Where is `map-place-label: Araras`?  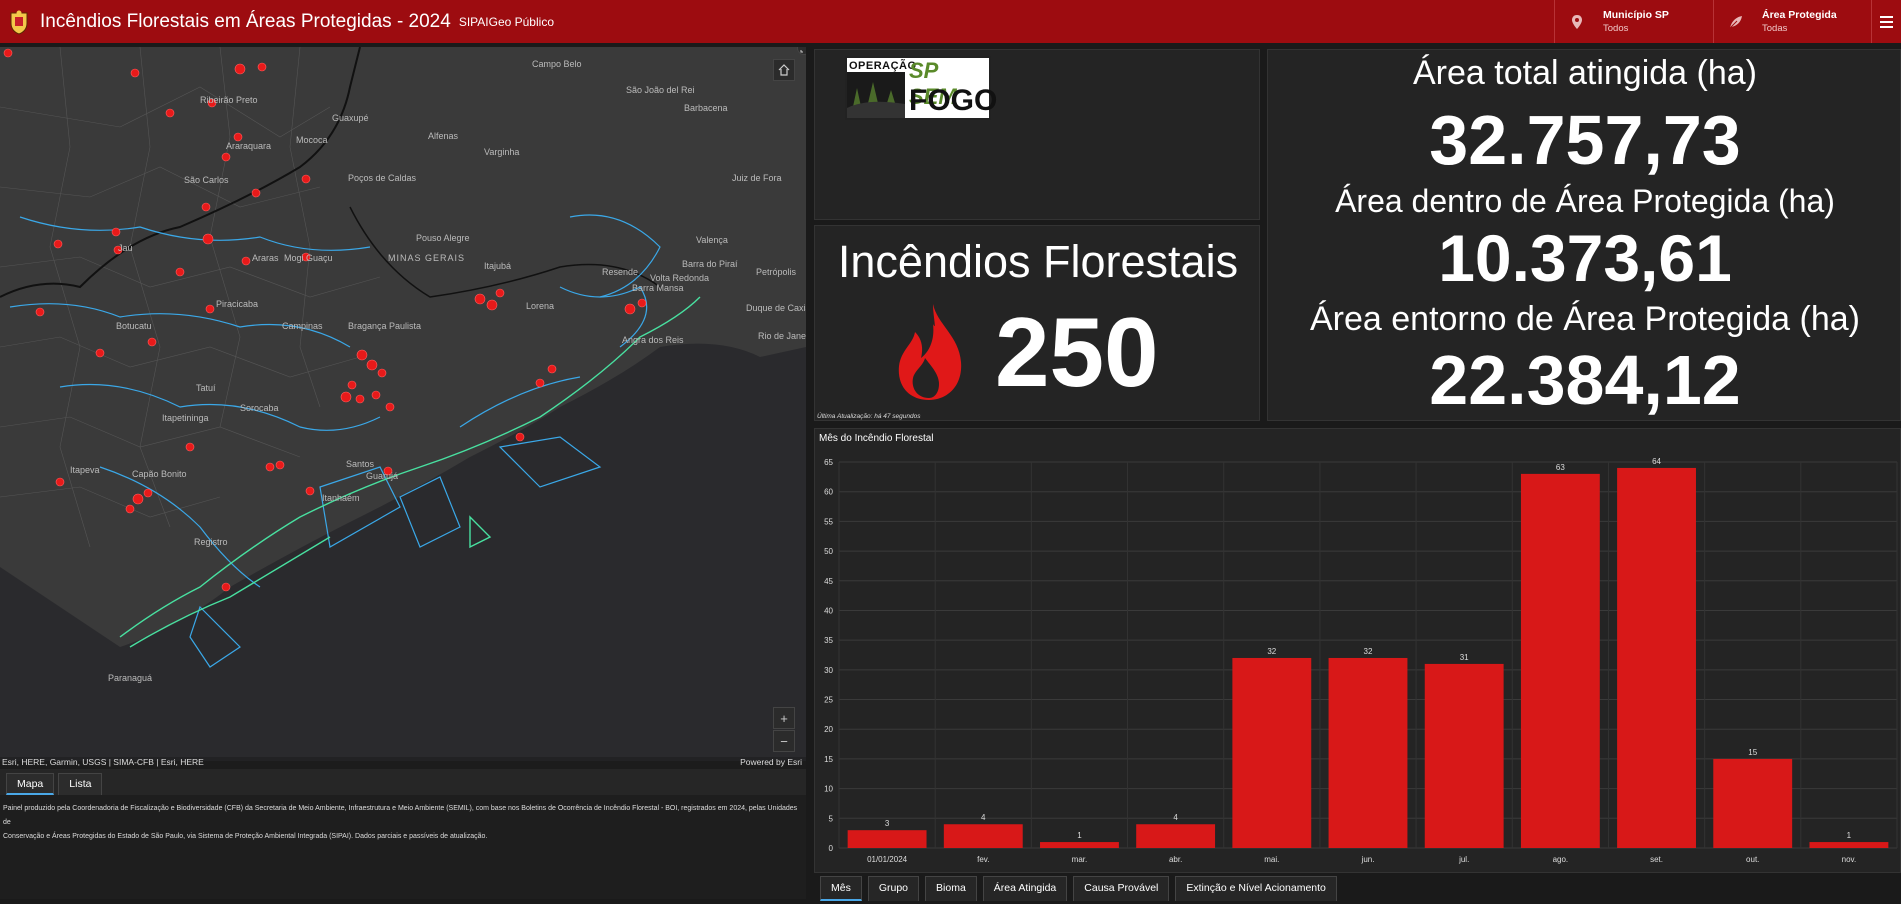 map-place-label: Araras is located at coordinates (265, 258).